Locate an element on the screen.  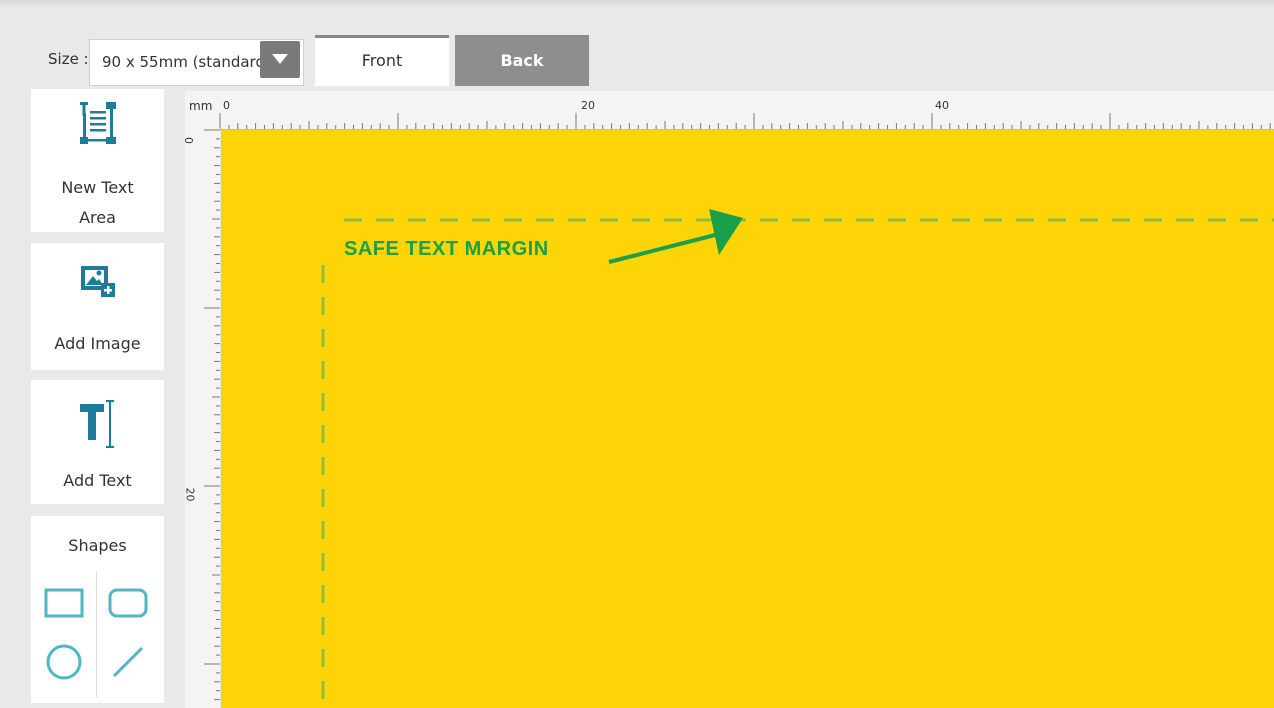
text-cursor-icon is located at coordinates (98, 425).